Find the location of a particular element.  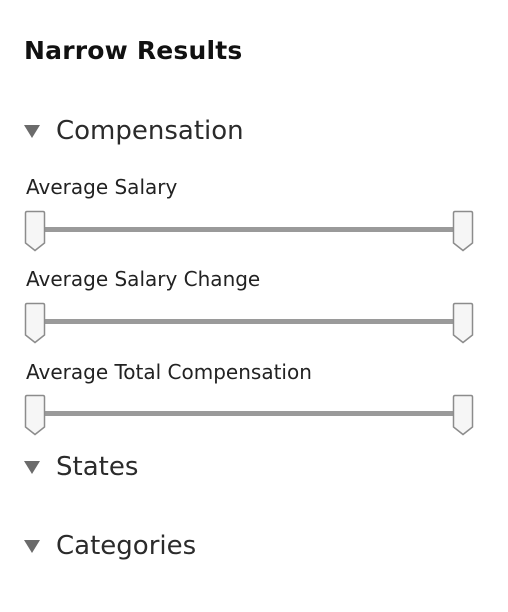

range-slider-average-salary-change is located at coordinates (249, 324).